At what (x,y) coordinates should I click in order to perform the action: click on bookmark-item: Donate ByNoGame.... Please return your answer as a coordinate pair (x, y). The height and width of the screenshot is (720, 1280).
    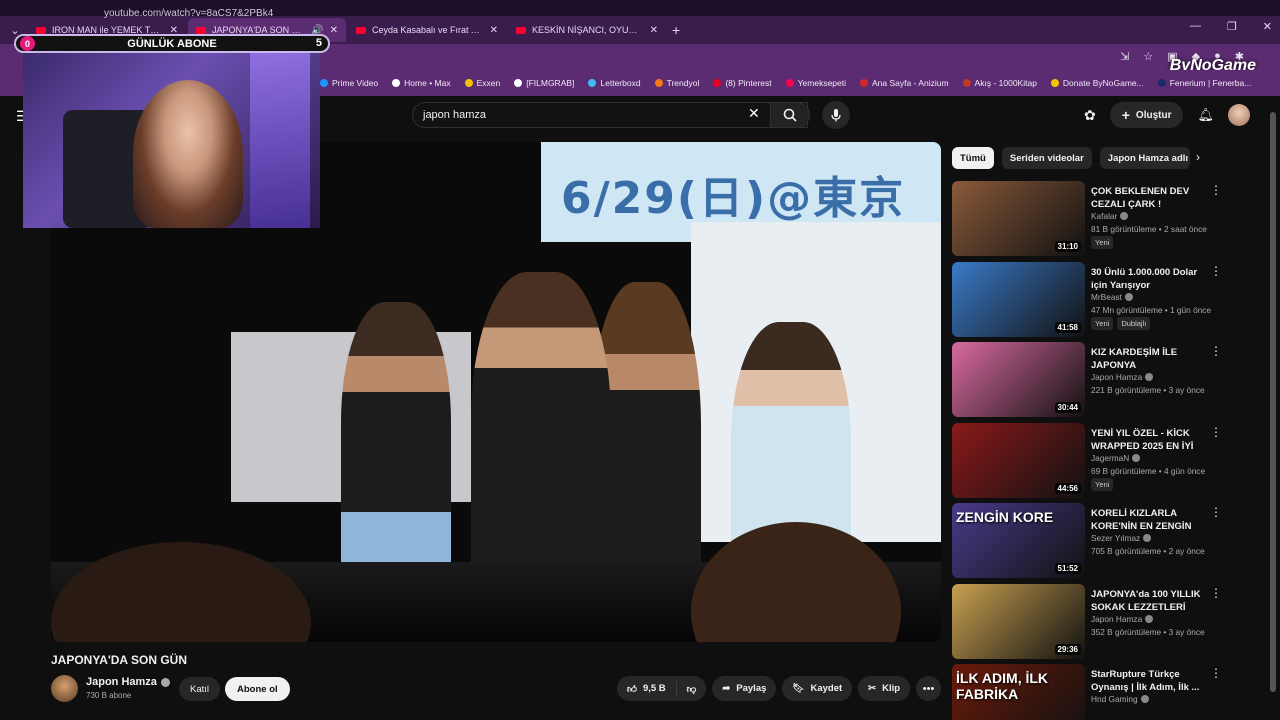
    Looking at the image, I should click on (1097, 83).